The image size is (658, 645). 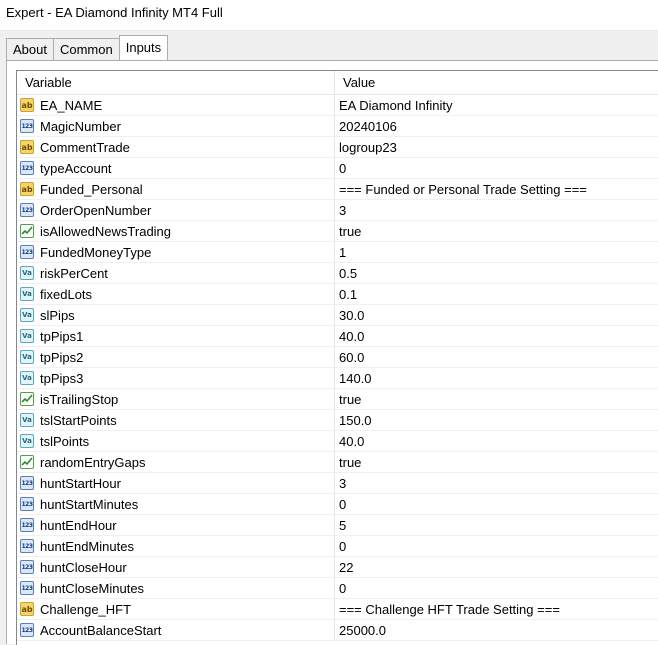 What do you see at coordinates (496, 630) in the screenshot?
I see `value-cell: 25000.0` at bounding box center [496, 630].